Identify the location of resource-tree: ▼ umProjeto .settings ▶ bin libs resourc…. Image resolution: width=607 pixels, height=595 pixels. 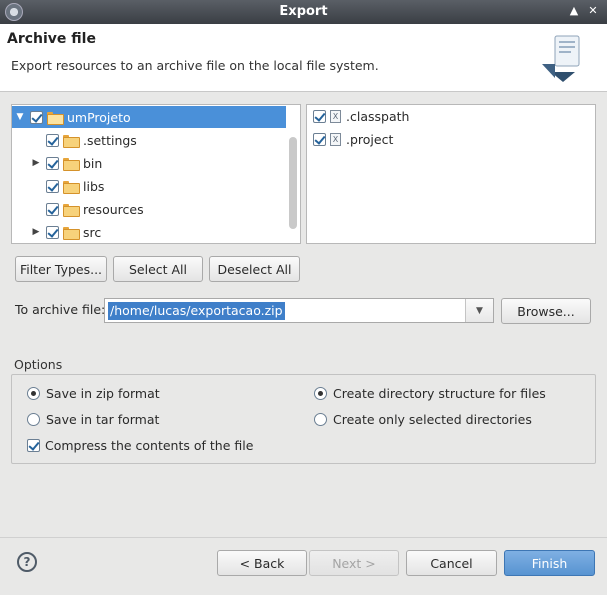
(156, 174).